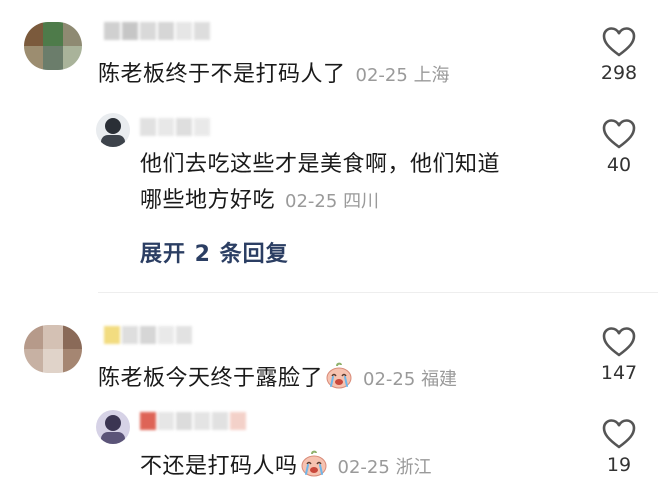 The height and width of the screenshot is (490, 666). Describe the element at coordinates (439, 379) in the screenshot. I see `comment-location: 福建` at that location.